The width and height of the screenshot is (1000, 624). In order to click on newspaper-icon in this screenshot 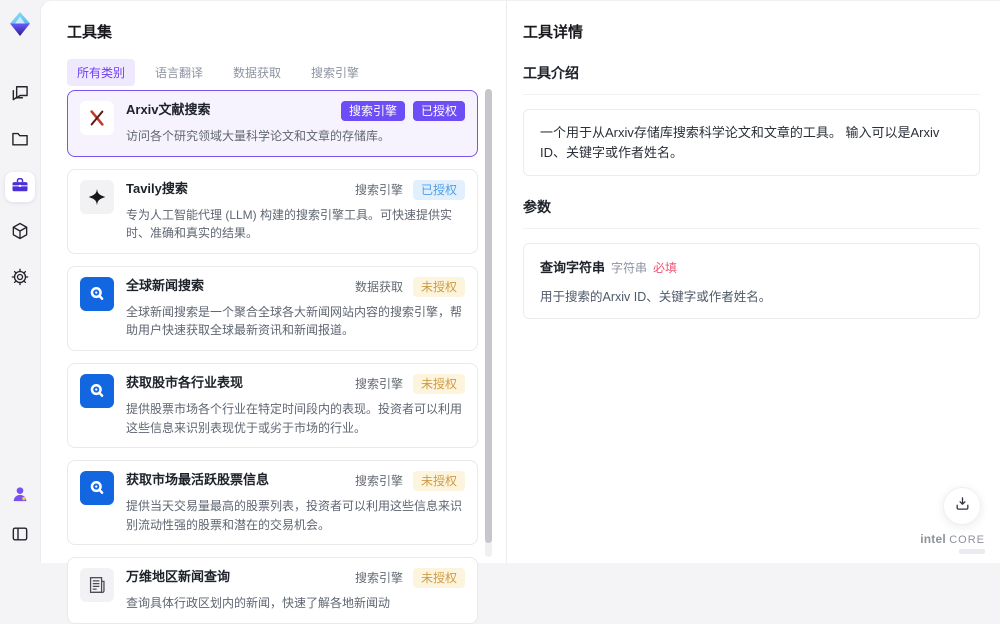, I will do `click(97, 585)`.